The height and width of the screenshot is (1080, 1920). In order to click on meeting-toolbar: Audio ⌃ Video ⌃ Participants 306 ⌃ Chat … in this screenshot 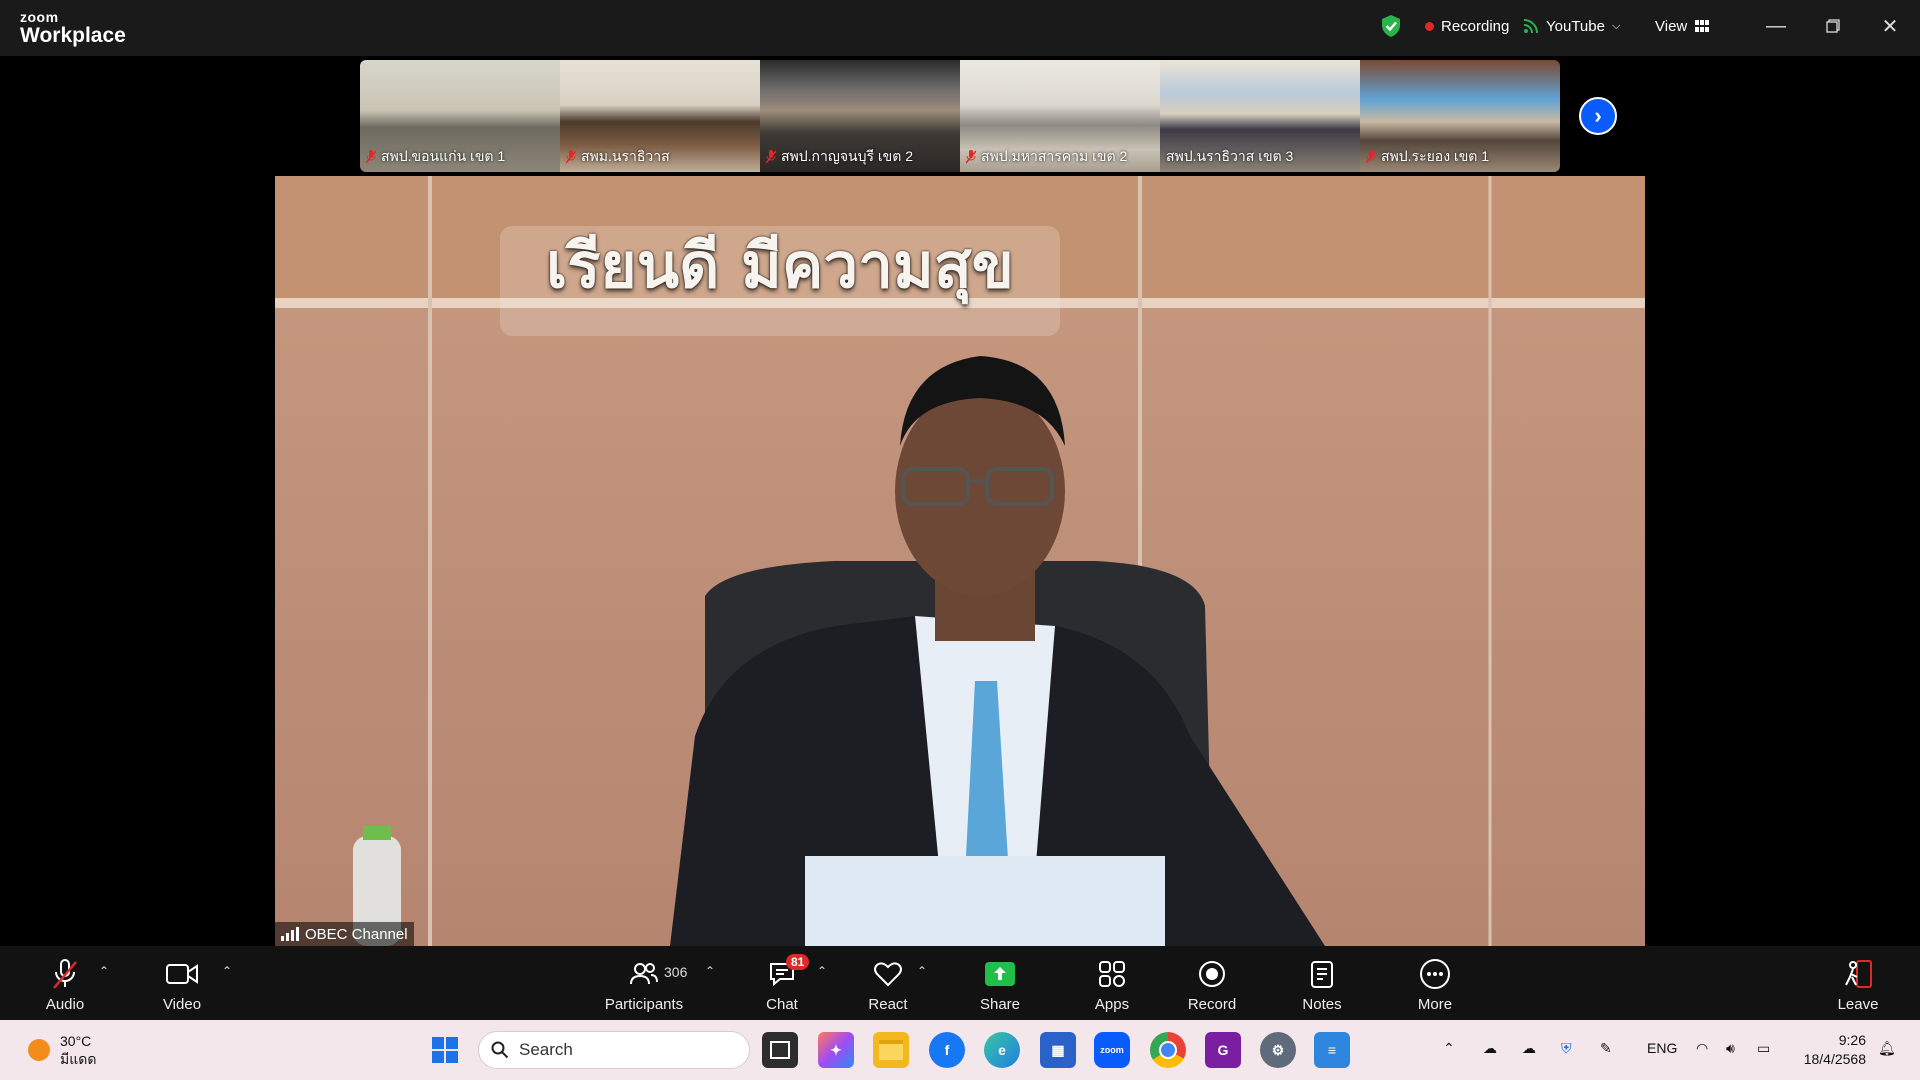, I will do `click(960, 983)`.